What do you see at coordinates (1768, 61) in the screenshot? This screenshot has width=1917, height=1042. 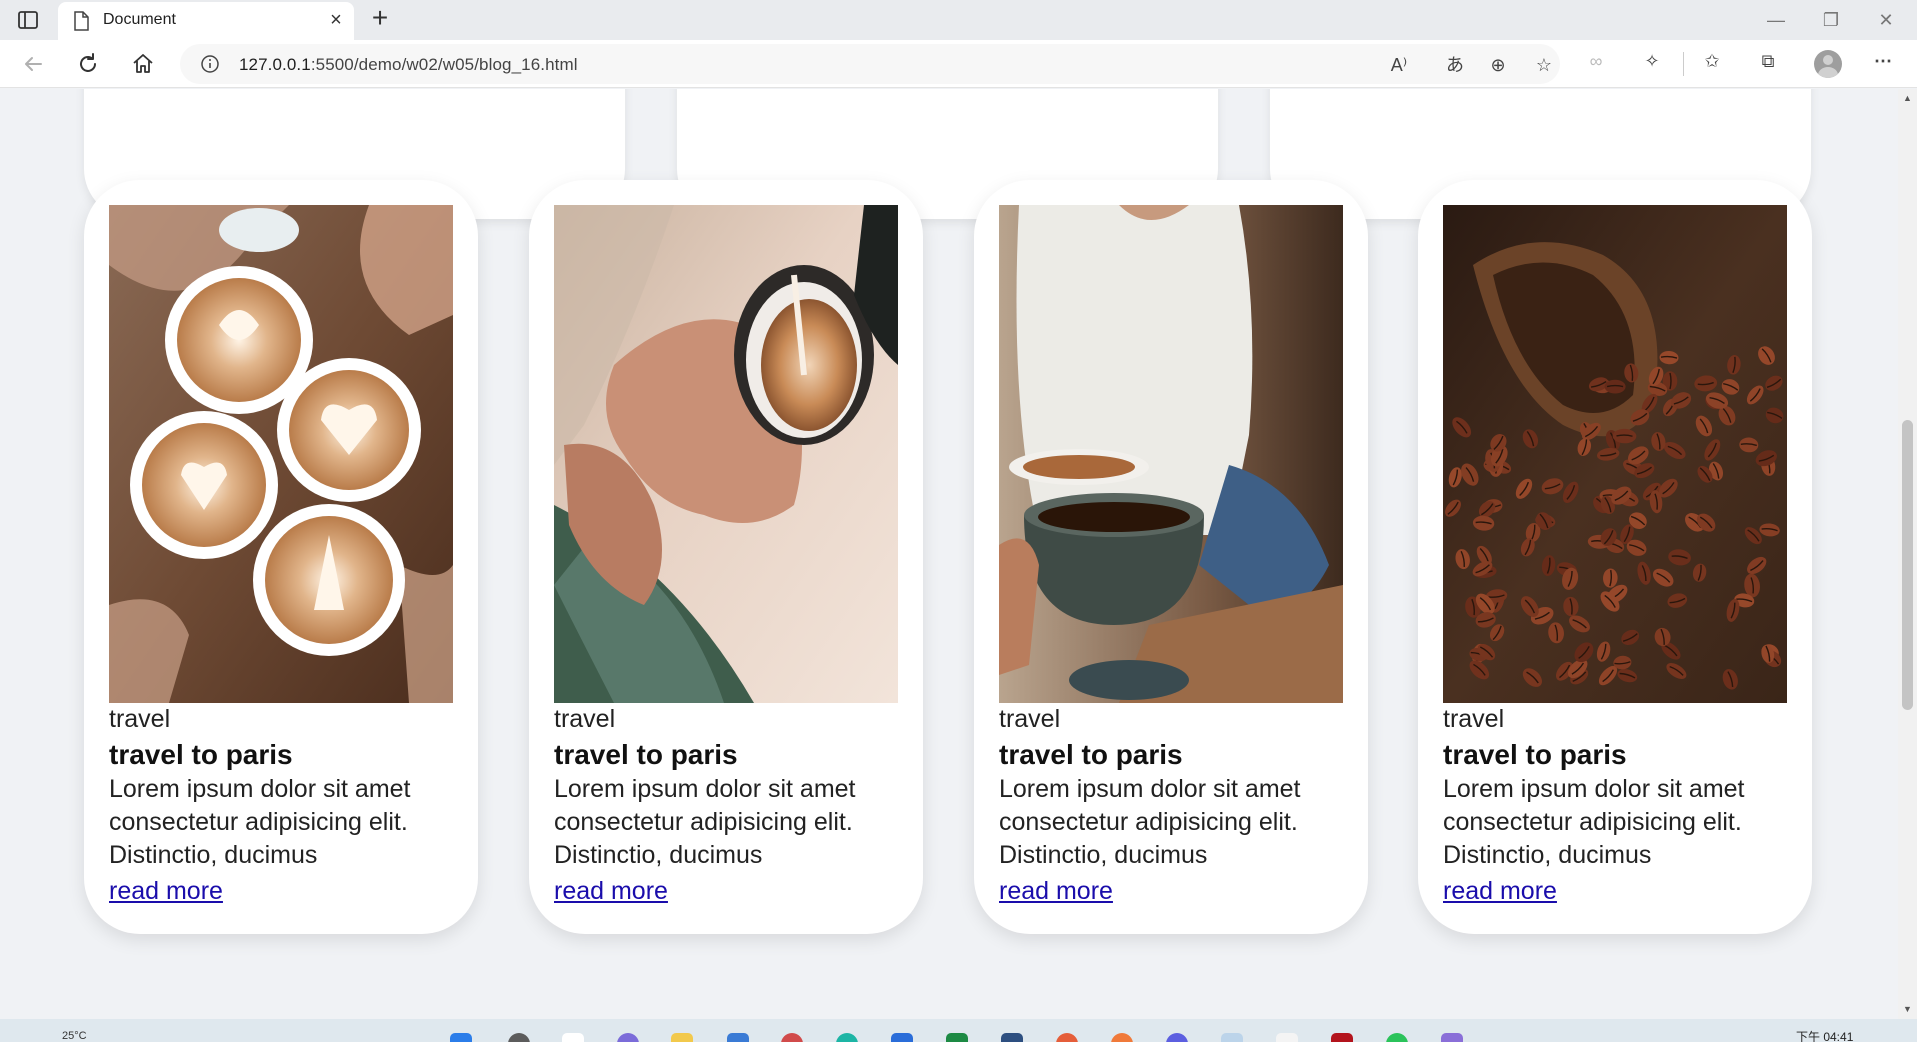 I see `collections-icon: ⧉` at bounding box center [1768, 61].